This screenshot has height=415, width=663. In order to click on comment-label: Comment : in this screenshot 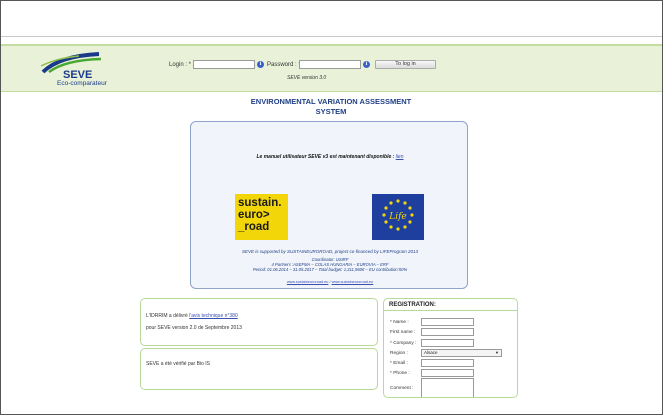, I will do `click(402, 388)`.